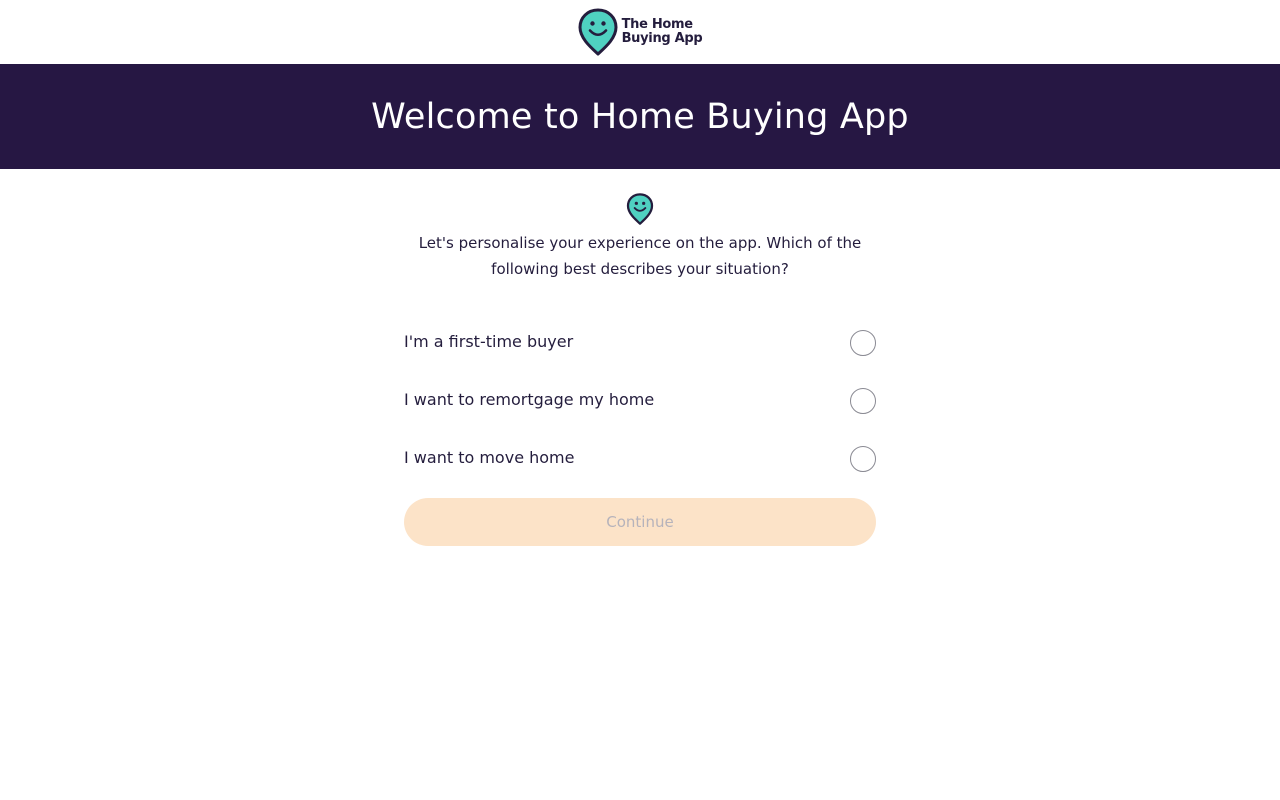 Image resolution: width=1280 pixels, height=800 pixels. What do you see at coordinates (489, 457) in the screenshot?
I see `option-label: I want to move home` at bounding box center [489, 457].